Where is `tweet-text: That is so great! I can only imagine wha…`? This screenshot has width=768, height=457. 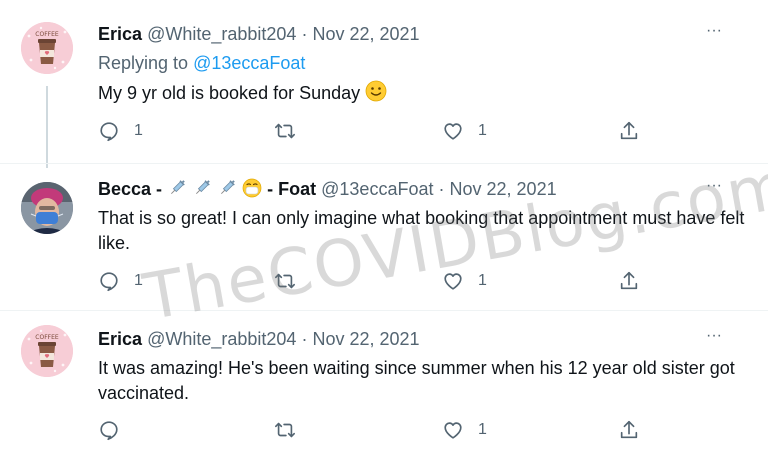 tweet-text: That is so great! I can only imagine wha… is located at coordinates (421, 230).